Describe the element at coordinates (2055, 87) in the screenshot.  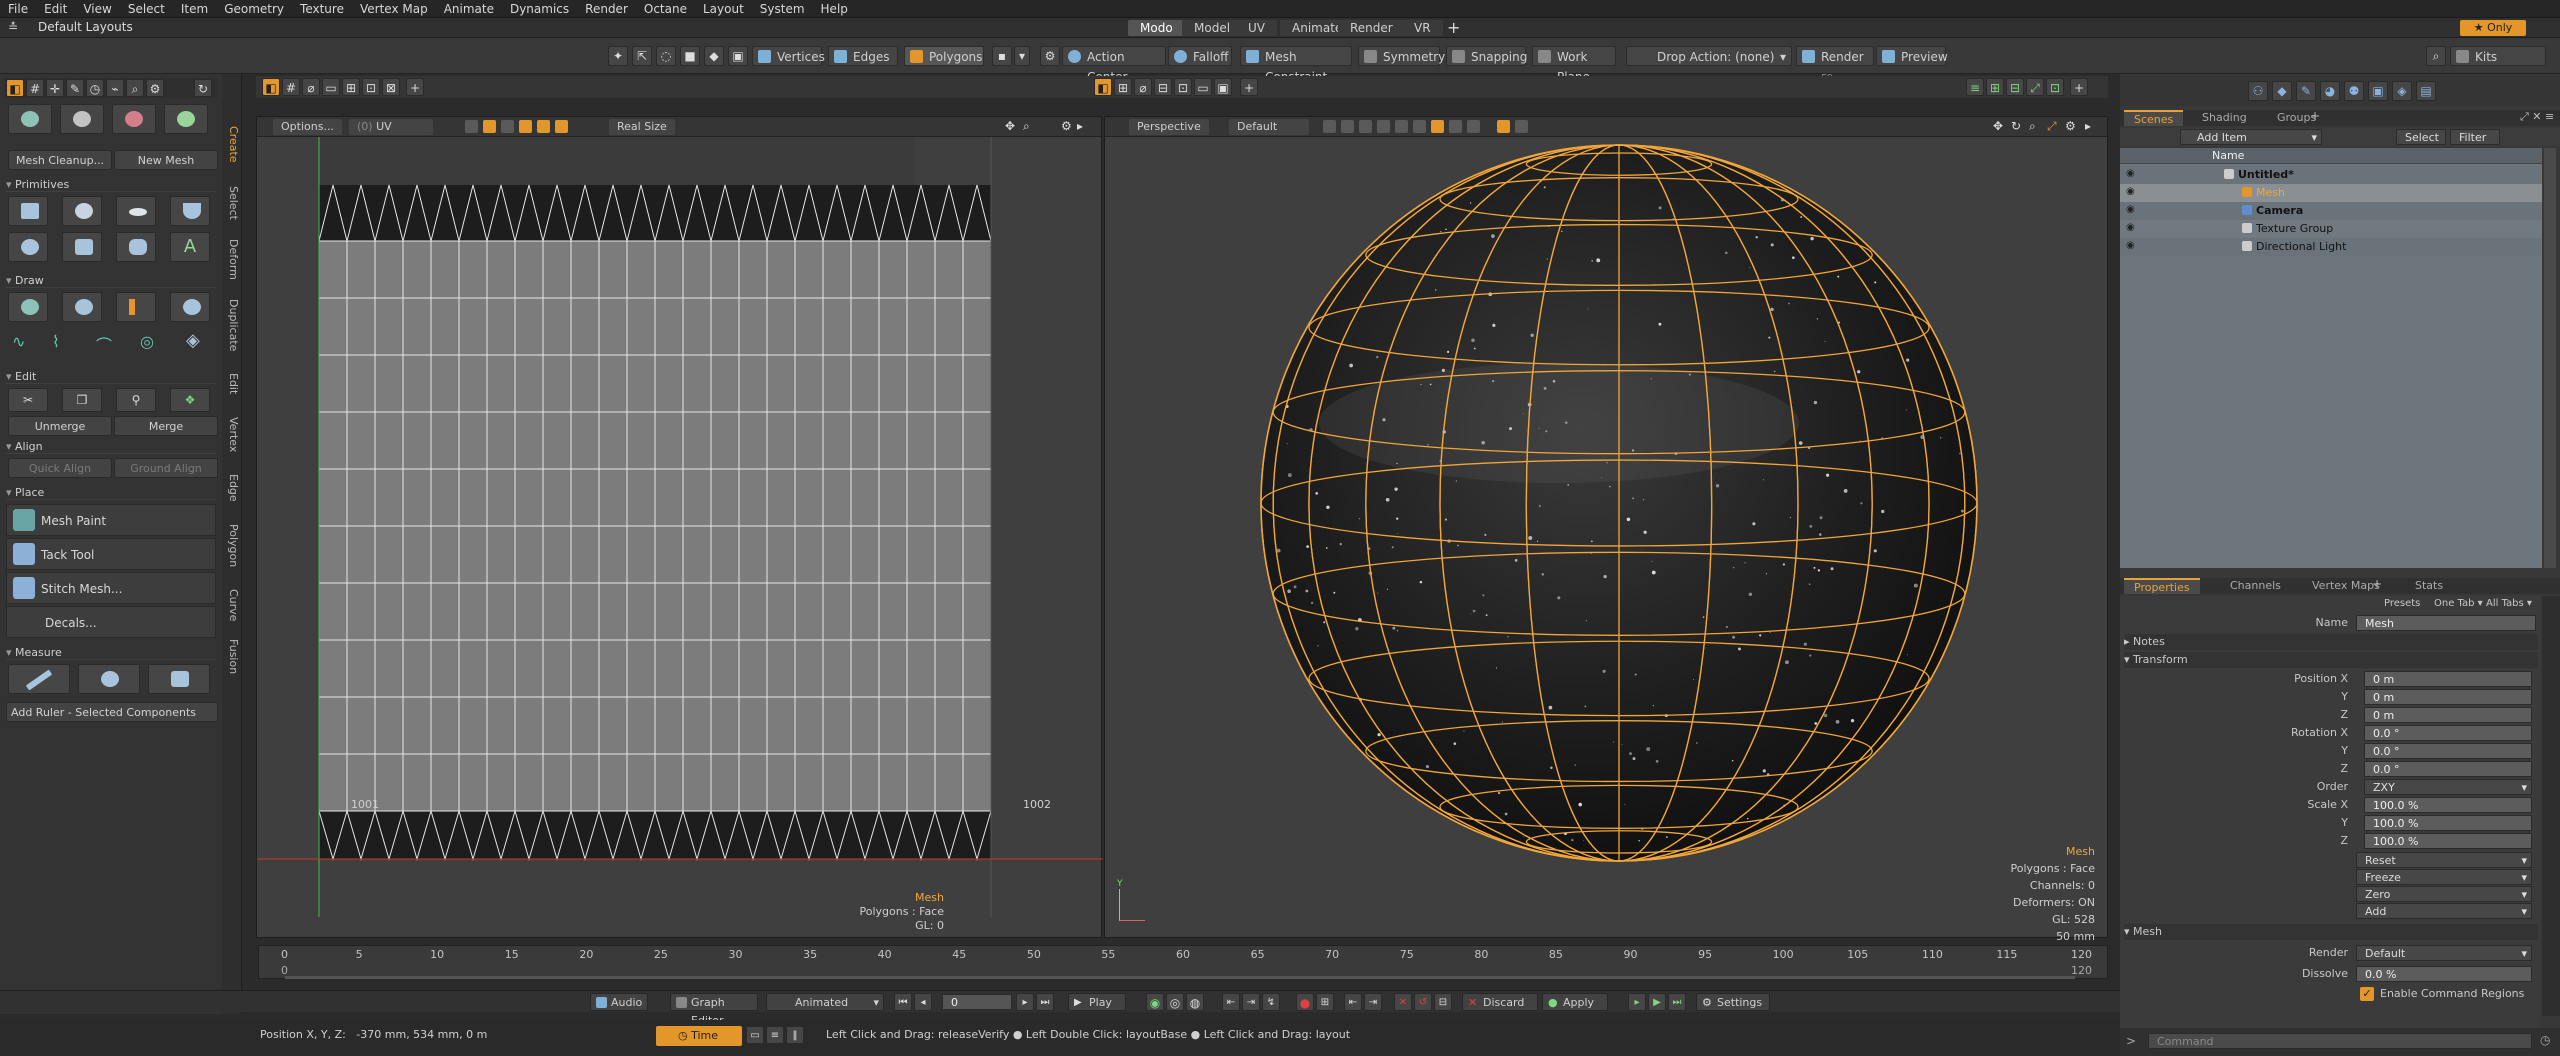
I see `layer-more-icon: ⊡` at that location.